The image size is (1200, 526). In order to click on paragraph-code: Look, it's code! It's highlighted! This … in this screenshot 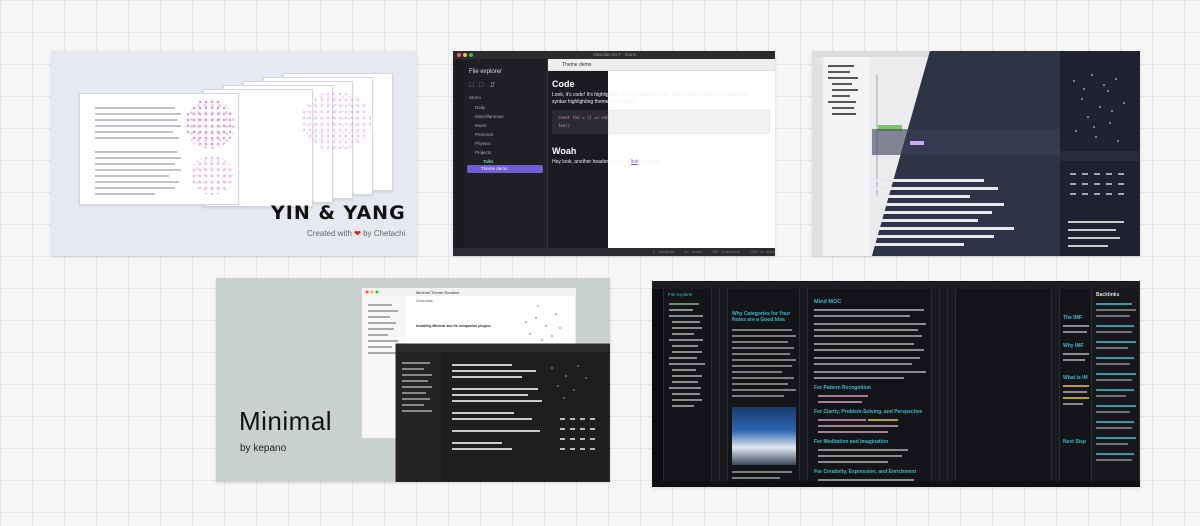, I will do `click(650, 98)`.